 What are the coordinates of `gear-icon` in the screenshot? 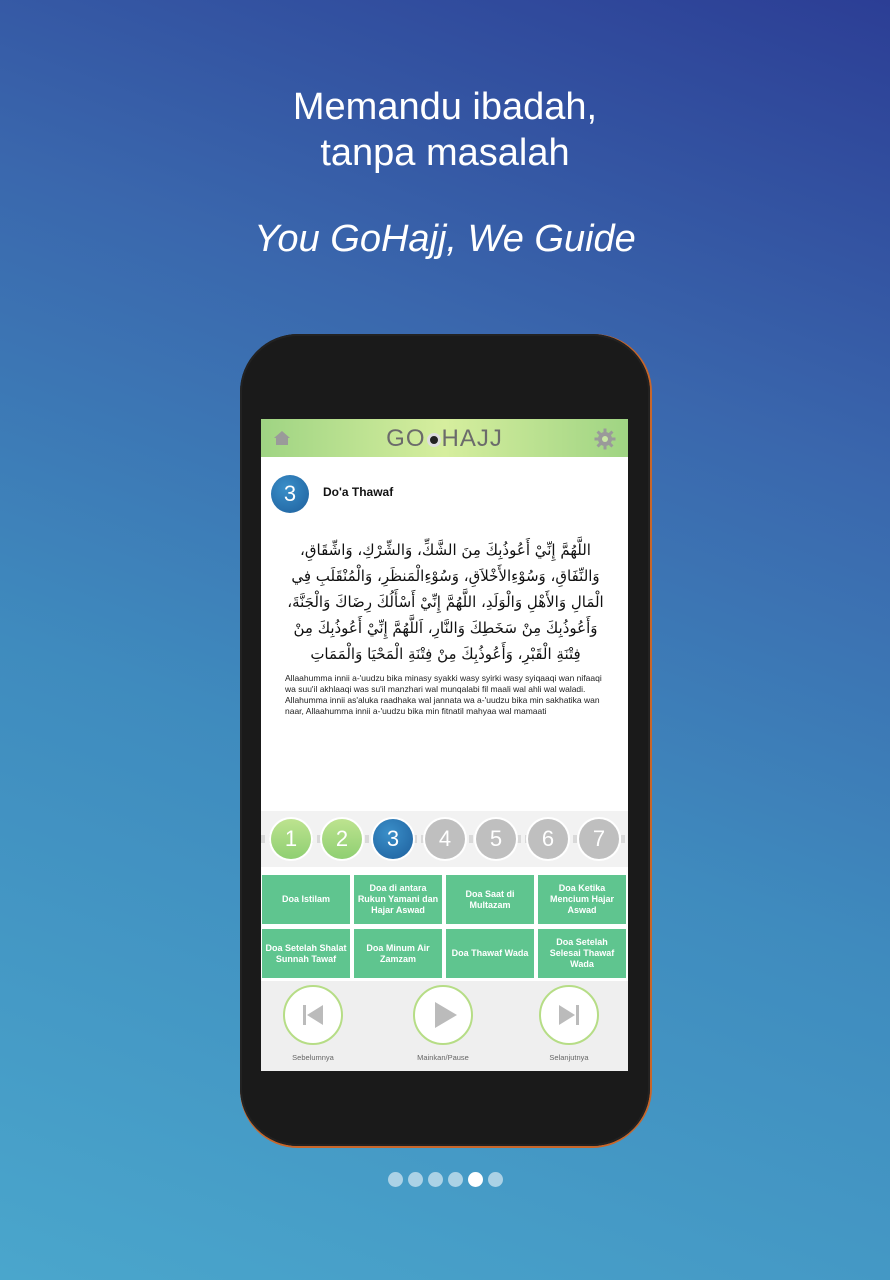 It's located at (605, 439).